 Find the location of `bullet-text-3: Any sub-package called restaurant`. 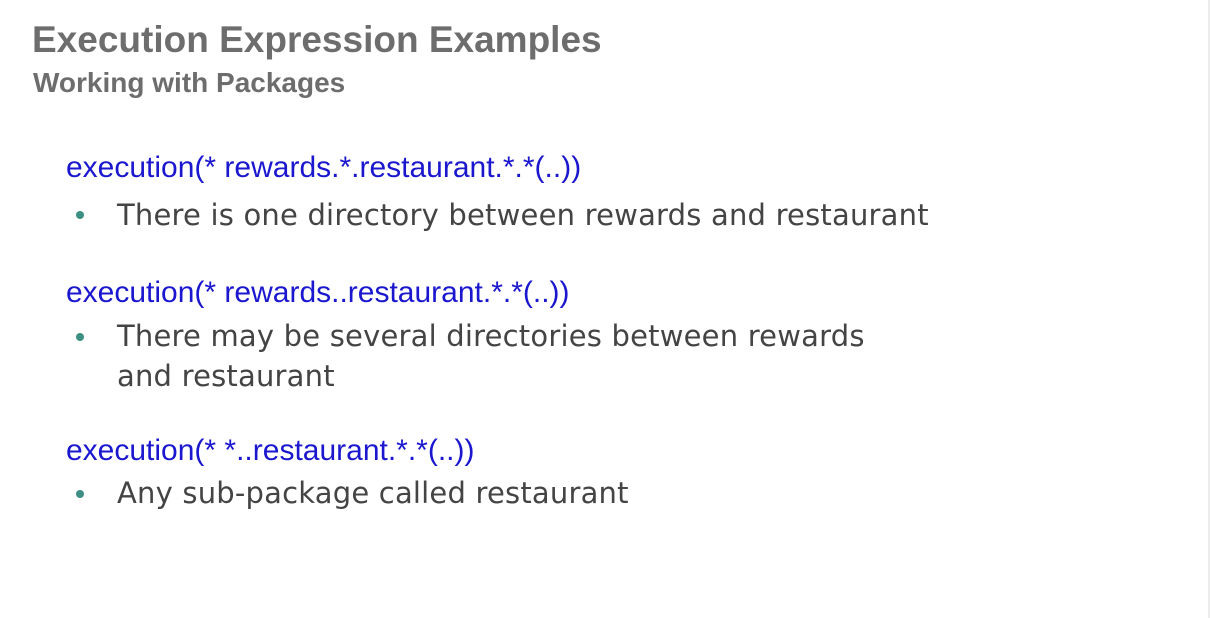

bullet-text-3: Any sub-package called restaurant is located at coordinates (373, 493).